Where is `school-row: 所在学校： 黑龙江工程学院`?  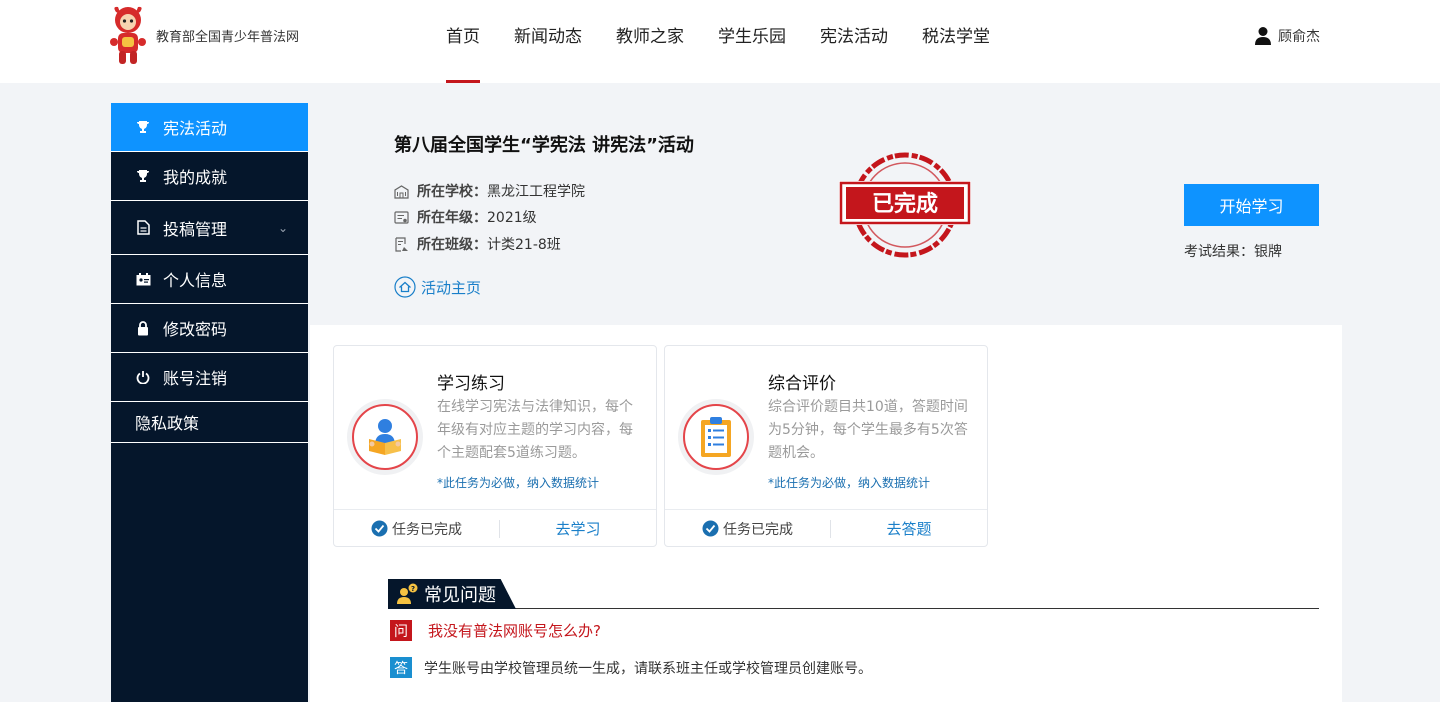 school-row: 所在学校： 黑龙江工程学院 is located at coordinates (489, 191).